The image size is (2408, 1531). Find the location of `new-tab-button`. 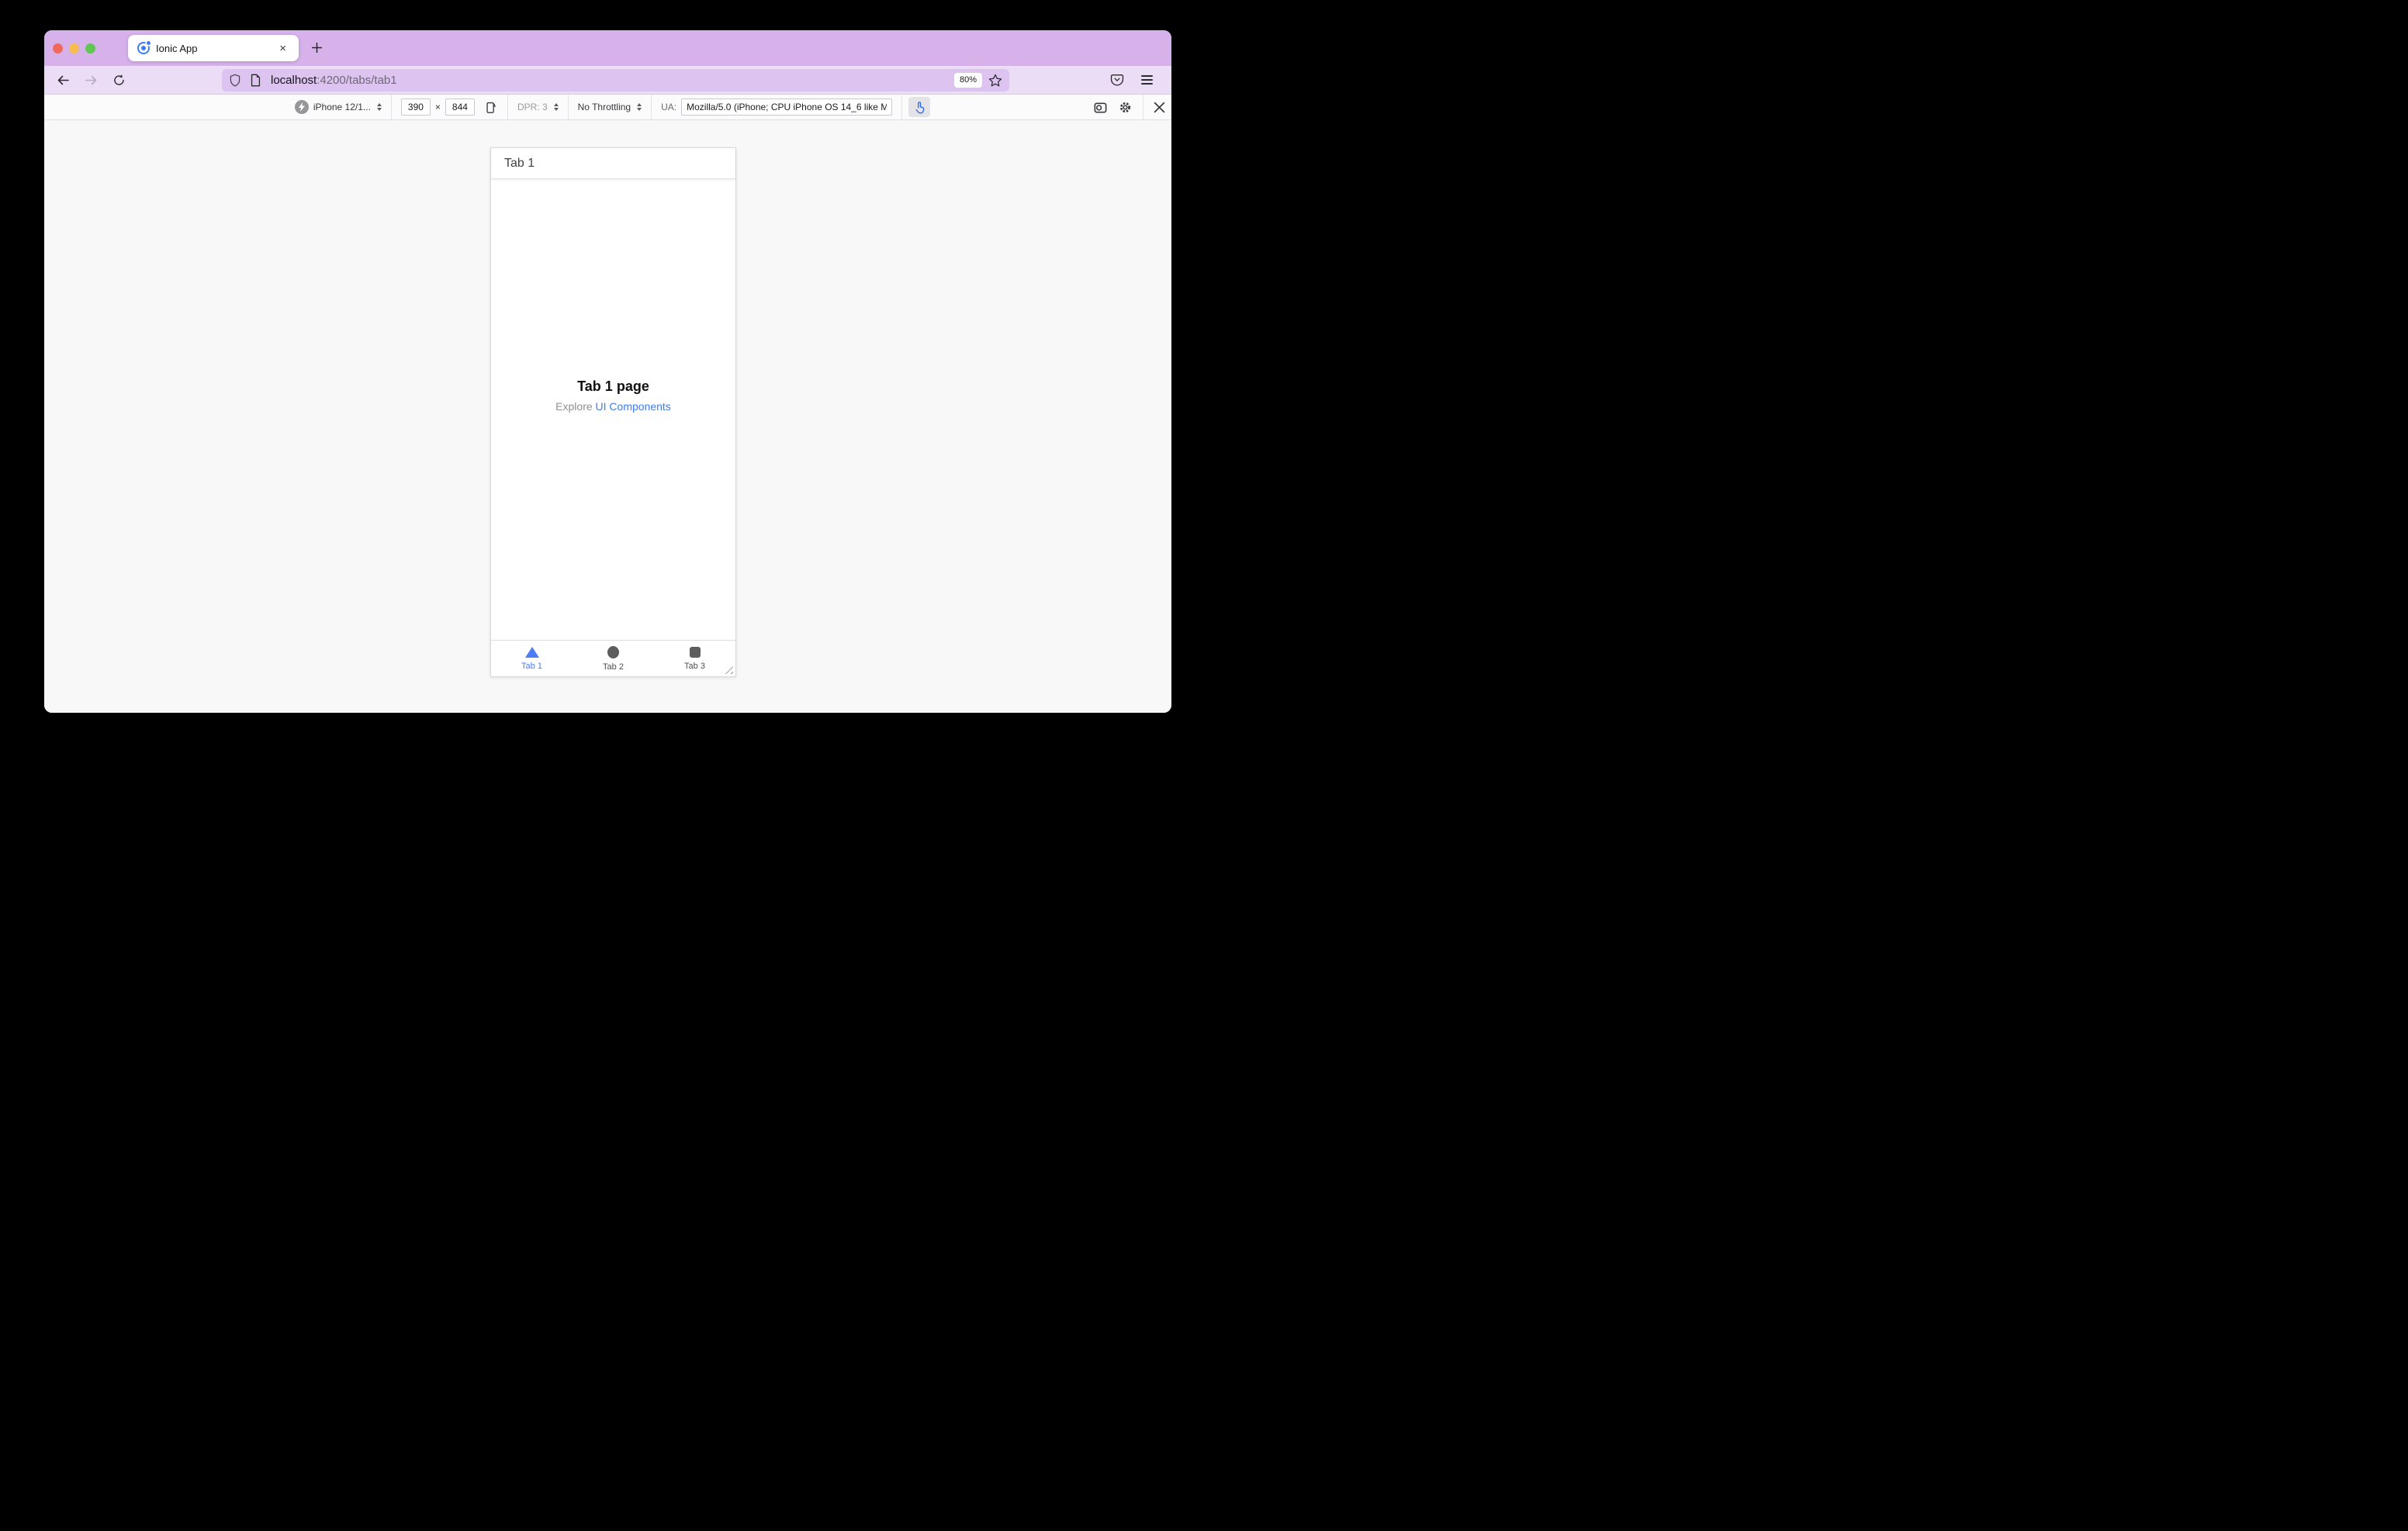

new-tab-button is located at coordinates (316, 47).